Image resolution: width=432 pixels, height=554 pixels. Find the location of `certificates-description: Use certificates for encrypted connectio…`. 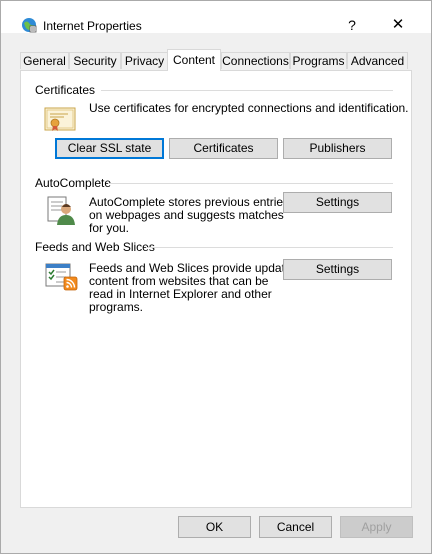

certificates-description: Use certificates for encrypted connectio… is located at coordinates (249, 108).